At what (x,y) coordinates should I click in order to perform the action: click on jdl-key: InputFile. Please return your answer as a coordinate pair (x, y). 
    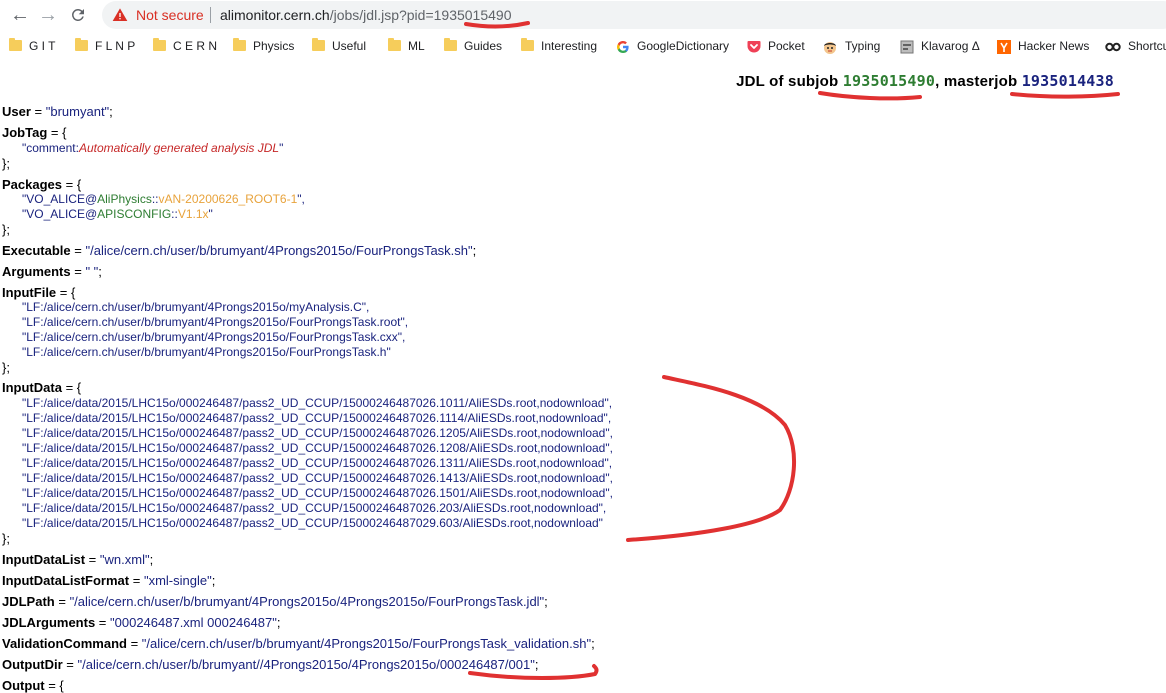
    Looking at the image, I should click on (29, 292).